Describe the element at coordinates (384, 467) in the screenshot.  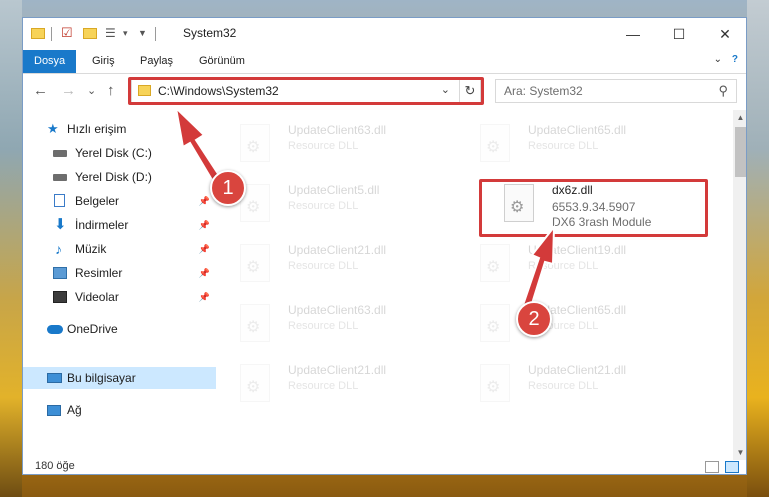
I see `status-bar: 180 öğe` at that location.